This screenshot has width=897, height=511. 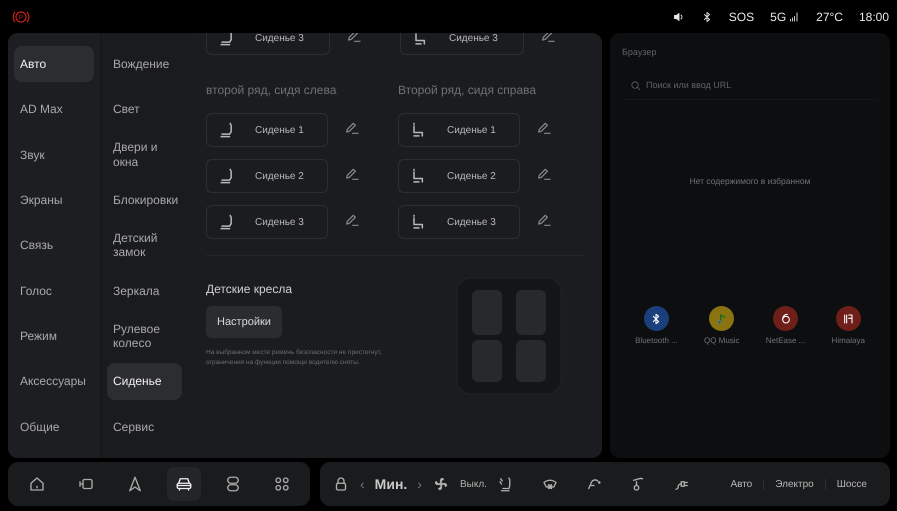 I want to click on category-item: Авто, so click(x=54, y=64).